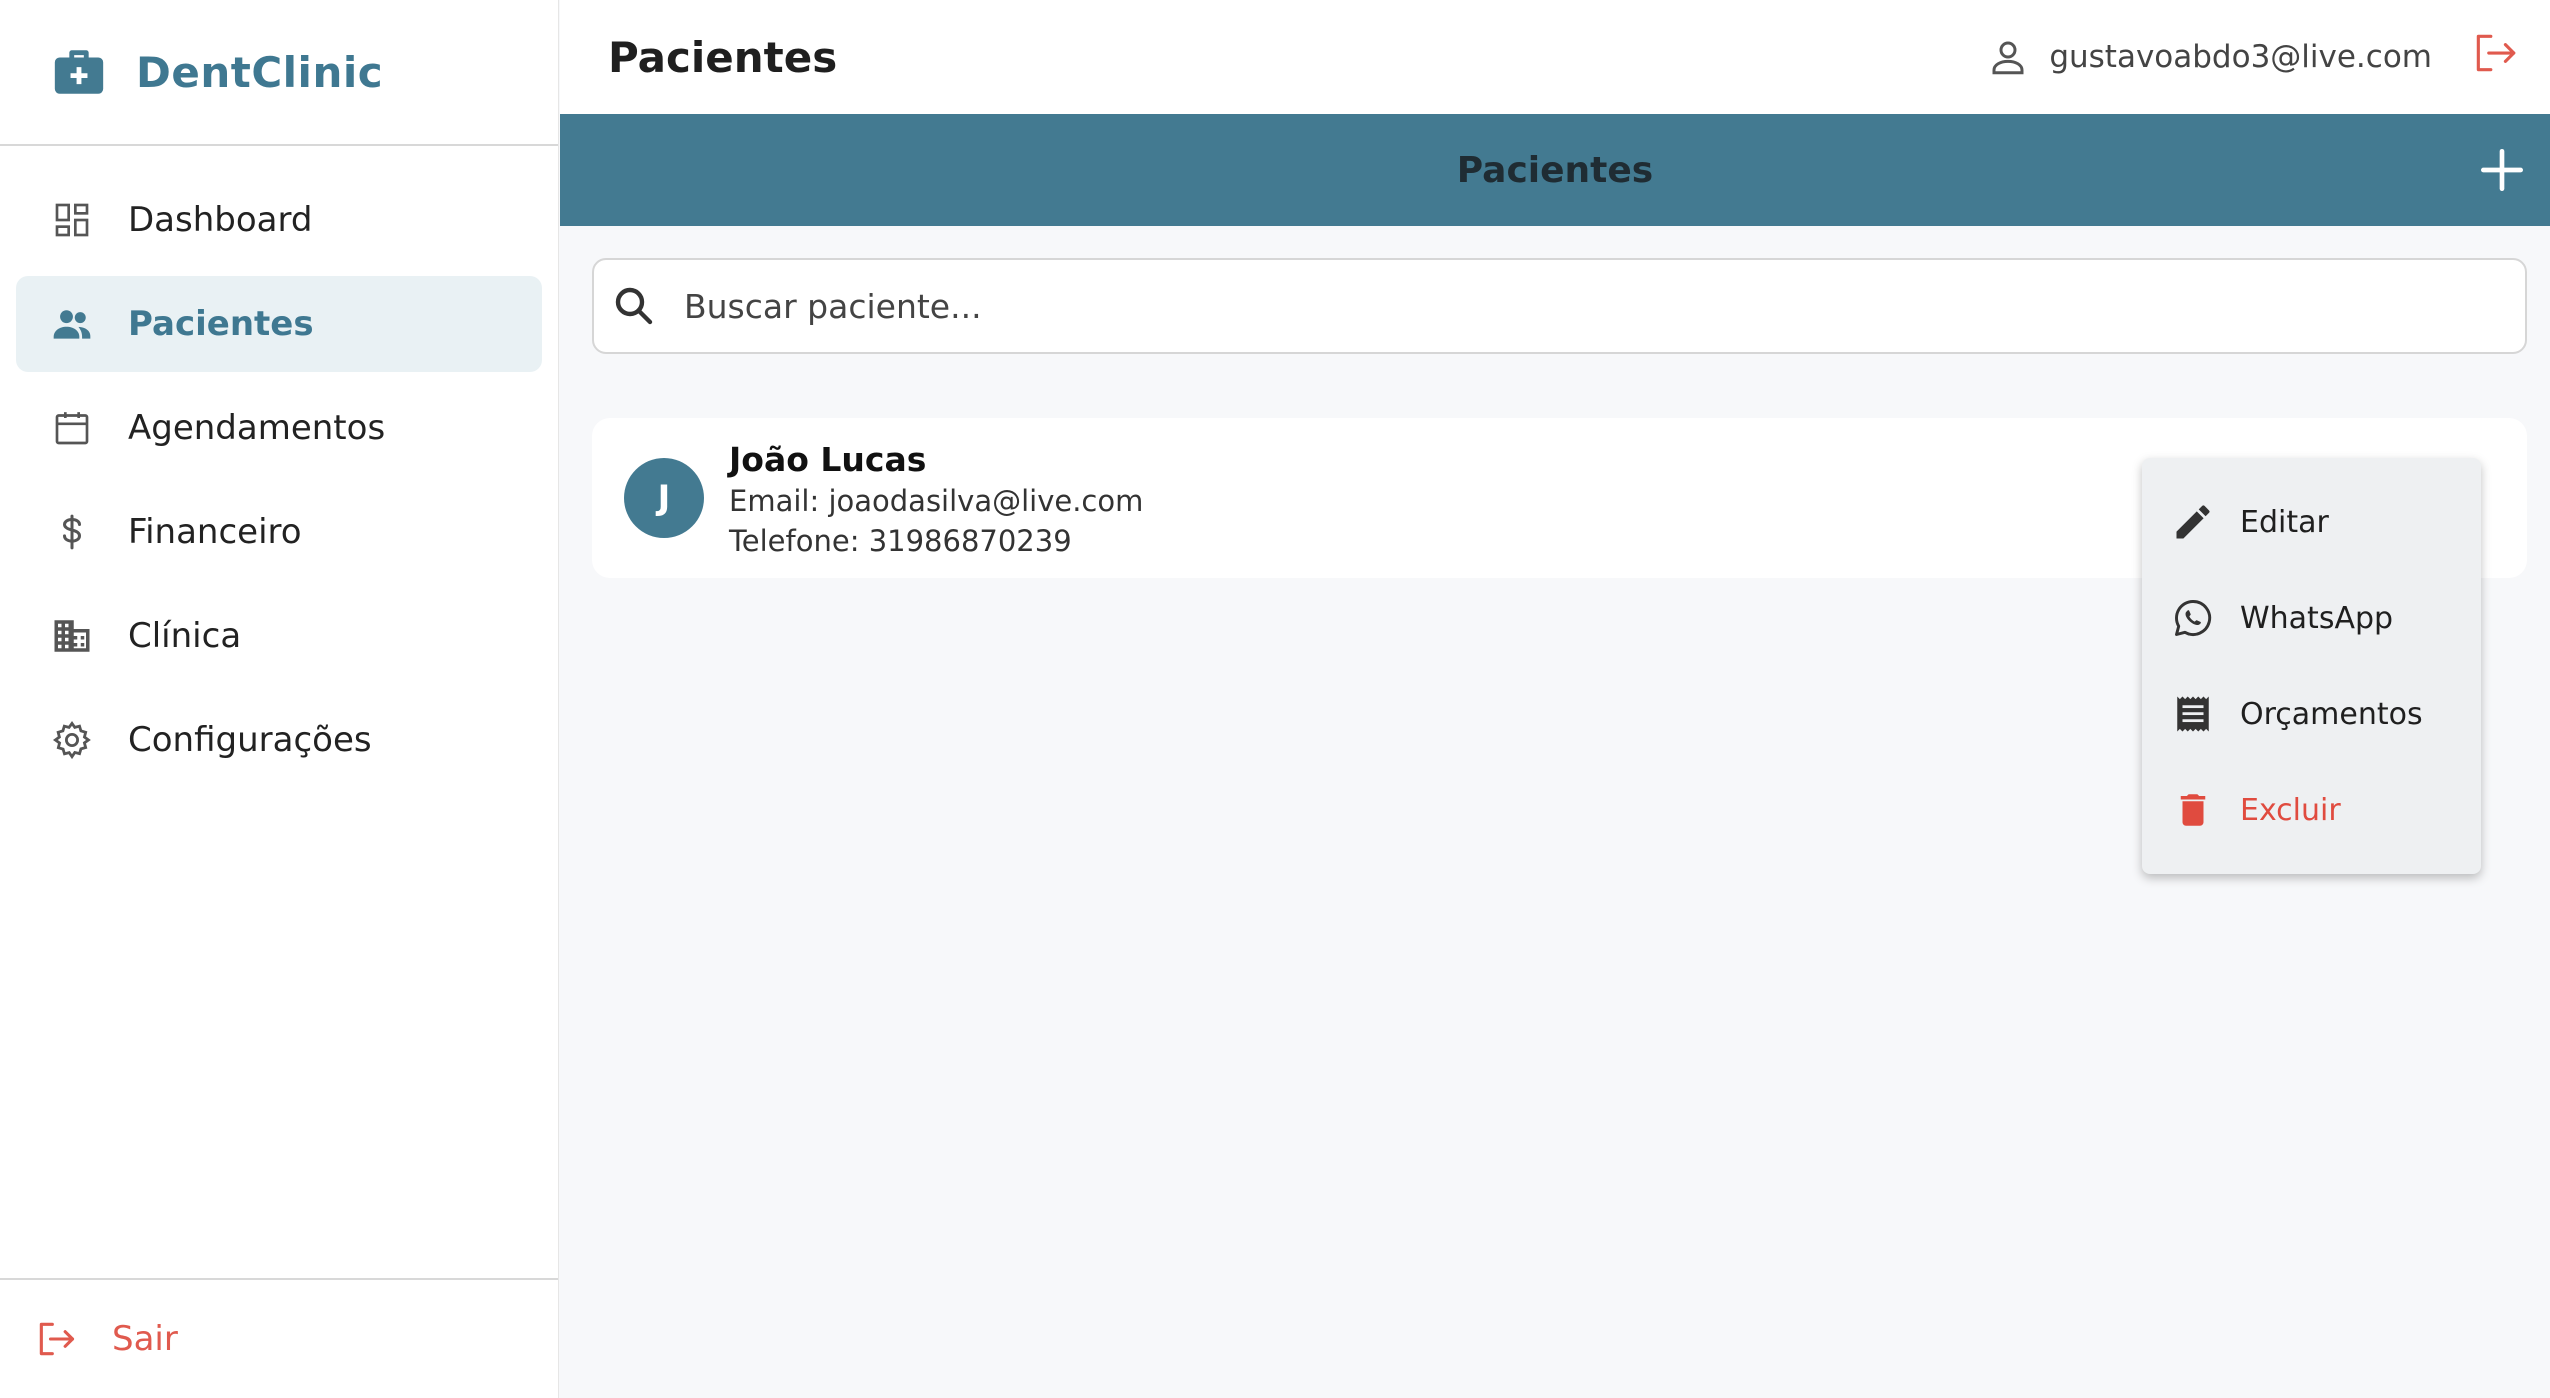 The image size is (2550, 1398). I want to click on dashboard-icon, so click(72, 220).